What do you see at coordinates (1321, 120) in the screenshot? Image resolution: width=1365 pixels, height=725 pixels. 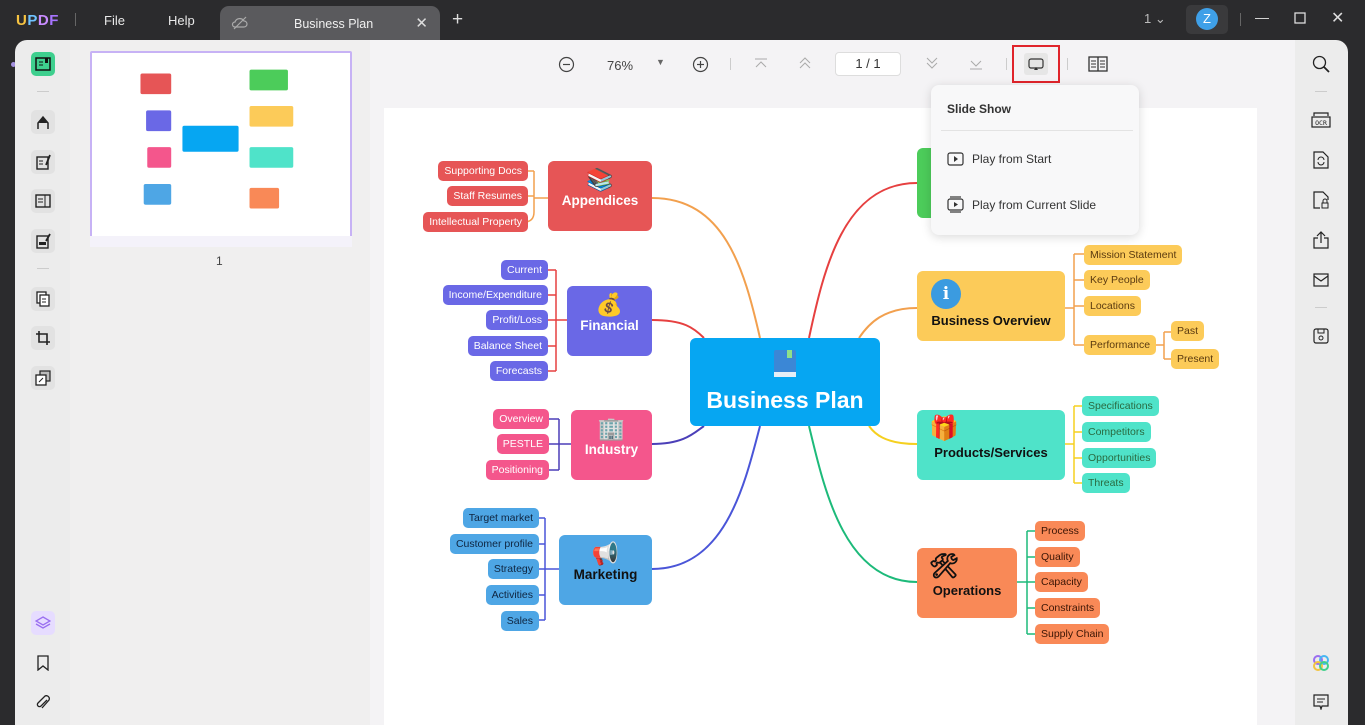 I see `ocr-icon: OCR` at bounding box center [1321, 120].